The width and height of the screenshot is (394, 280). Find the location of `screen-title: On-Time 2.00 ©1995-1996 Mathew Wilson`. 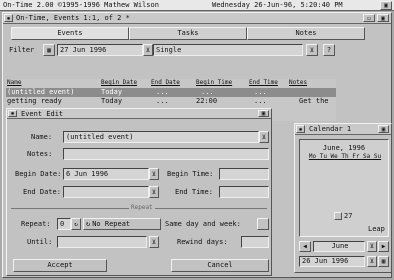

screen-title: On-Time 2.00 ©1995-1996 Mathew Wilson is located at coordinates (81, 5).